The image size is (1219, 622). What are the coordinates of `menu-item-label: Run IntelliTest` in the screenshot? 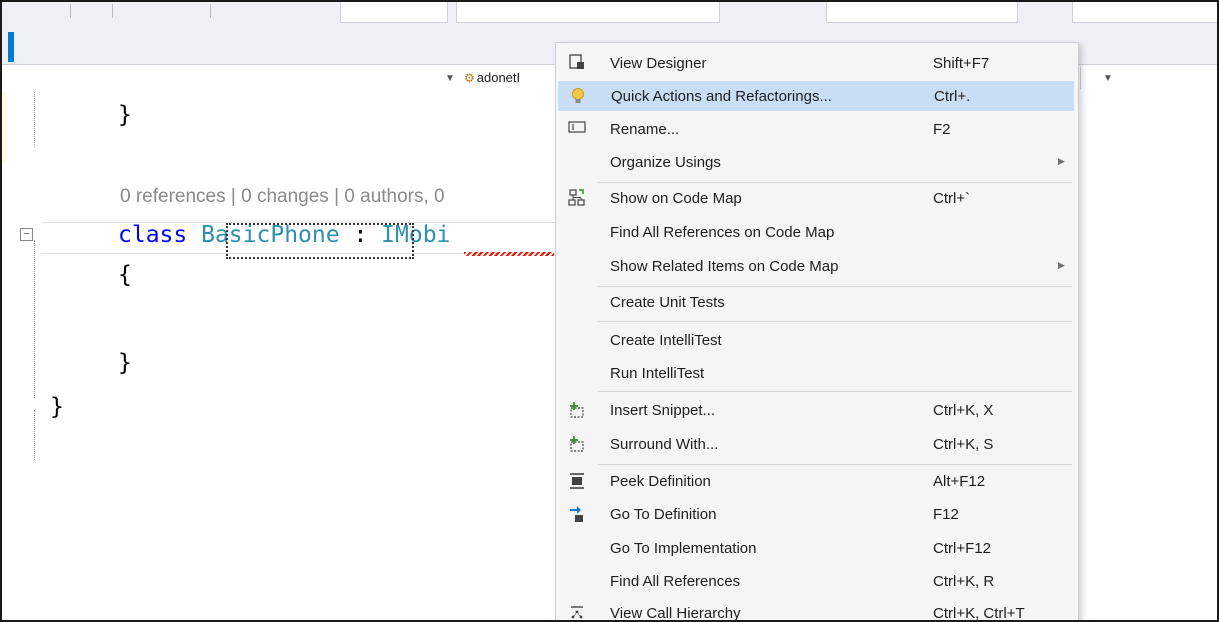 It's located at (657, 373).